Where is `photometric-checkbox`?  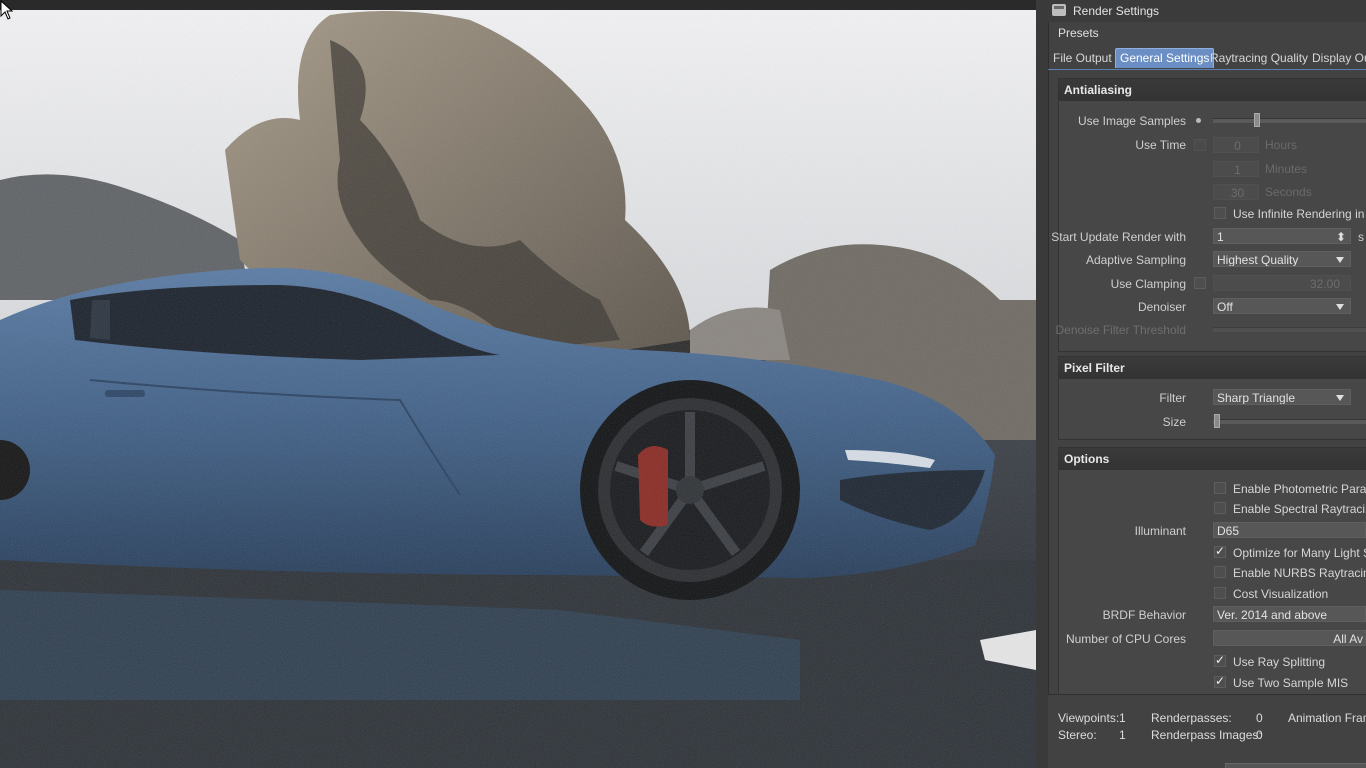
photometric-checkbox is located at coordinates (1220, 488).